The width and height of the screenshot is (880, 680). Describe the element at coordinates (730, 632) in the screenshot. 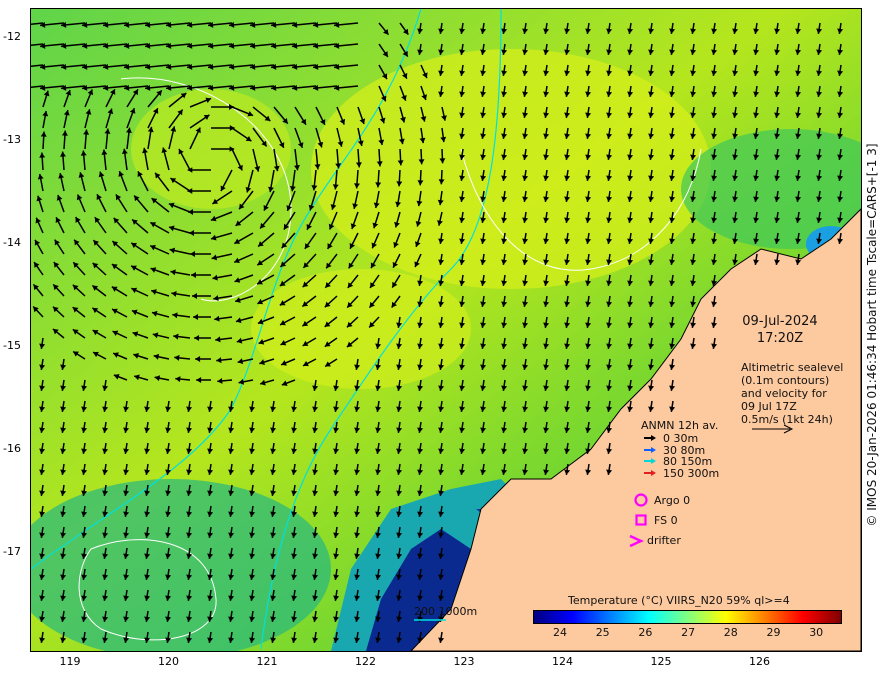

I see `colorbar-tick: 28` at that location.